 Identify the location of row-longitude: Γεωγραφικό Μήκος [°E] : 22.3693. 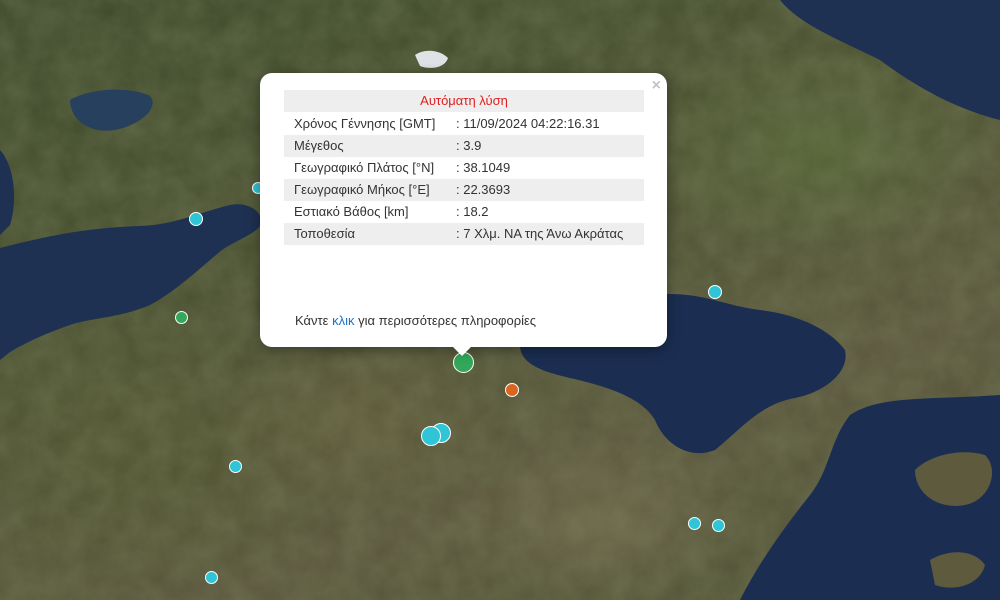
(464, 190).